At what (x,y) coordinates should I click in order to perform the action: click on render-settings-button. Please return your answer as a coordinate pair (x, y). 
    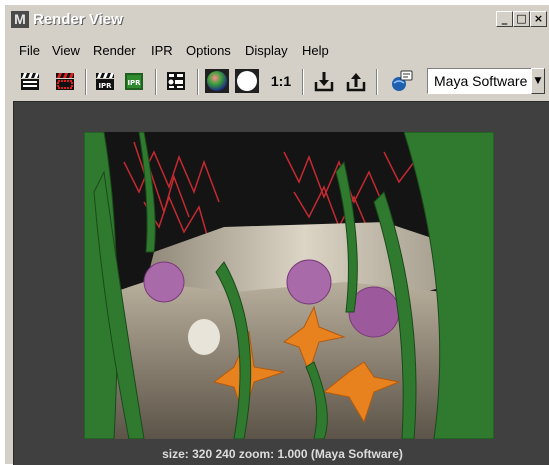
    Looking at the image, I should click on (176, 81).